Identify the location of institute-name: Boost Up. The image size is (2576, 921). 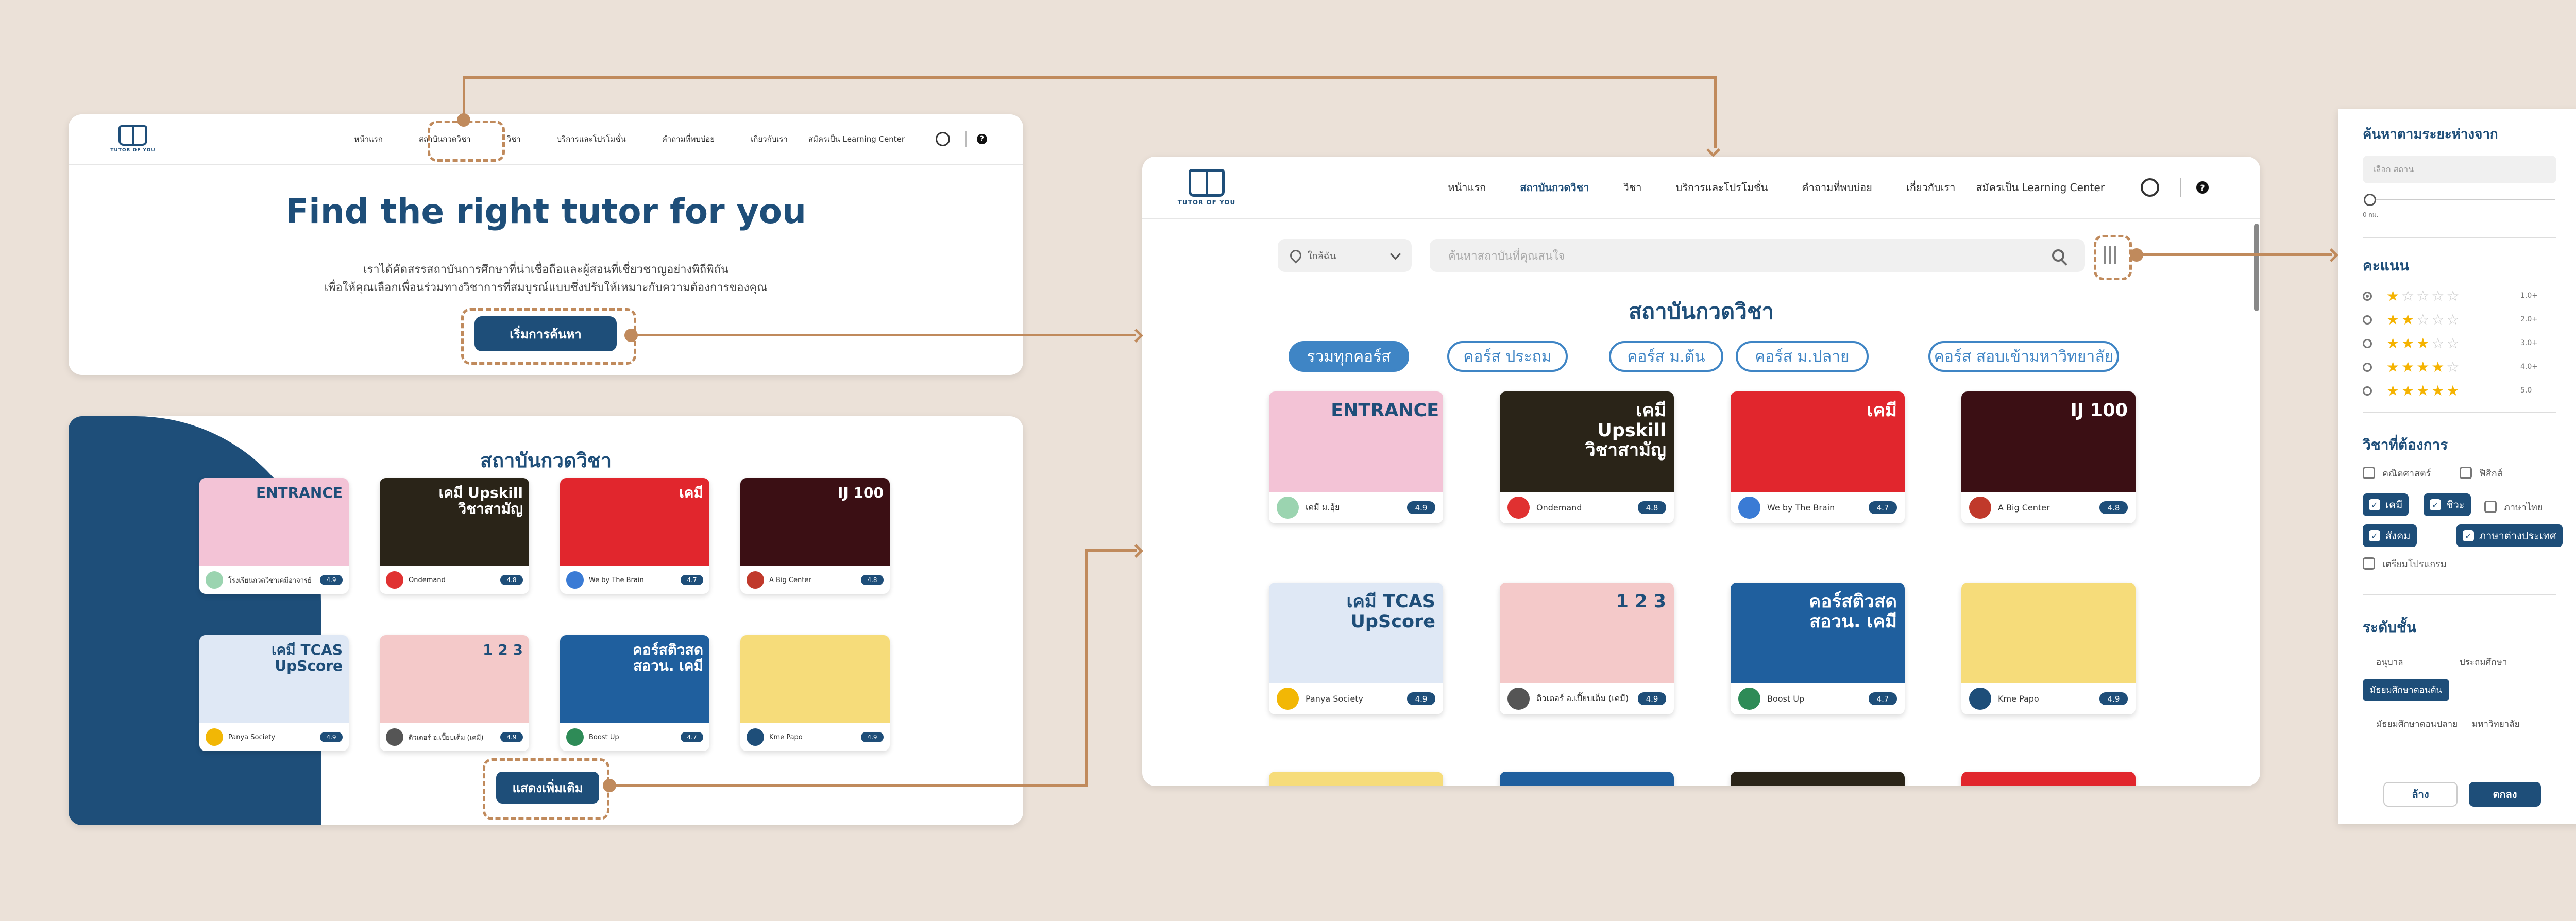
(604, 737).